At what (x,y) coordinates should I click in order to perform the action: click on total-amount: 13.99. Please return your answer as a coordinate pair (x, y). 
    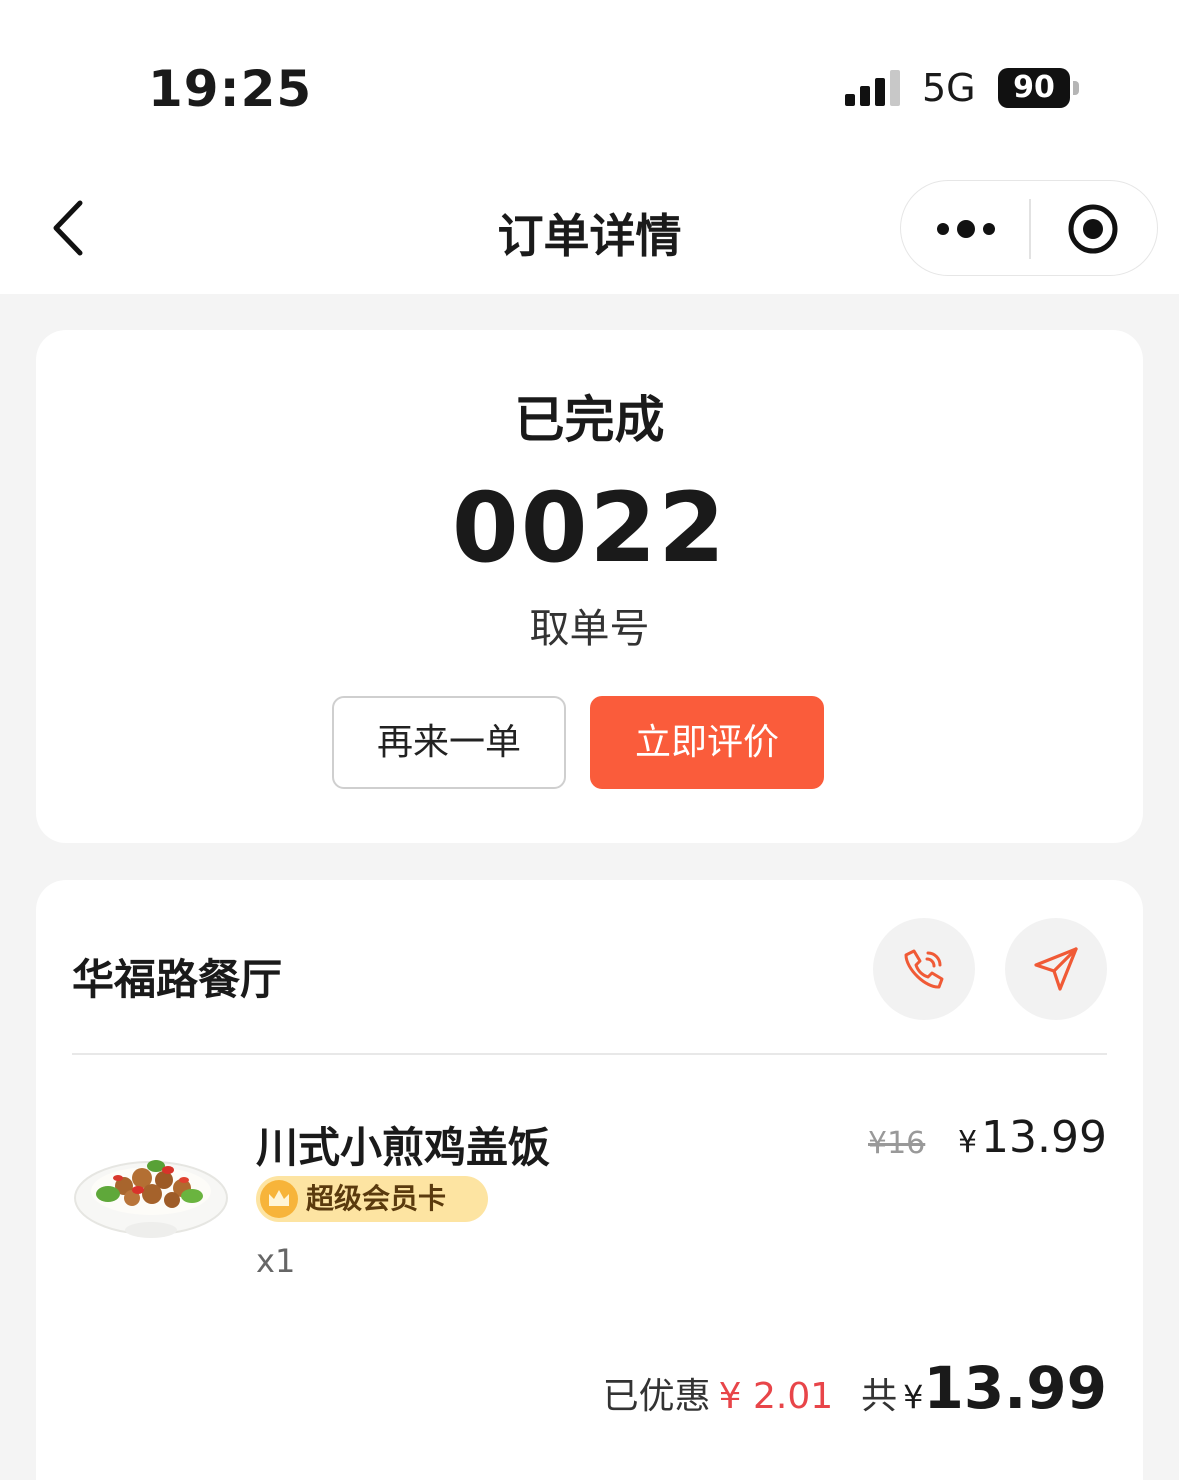
    Looking at the image, I should click on (1015, 1388).